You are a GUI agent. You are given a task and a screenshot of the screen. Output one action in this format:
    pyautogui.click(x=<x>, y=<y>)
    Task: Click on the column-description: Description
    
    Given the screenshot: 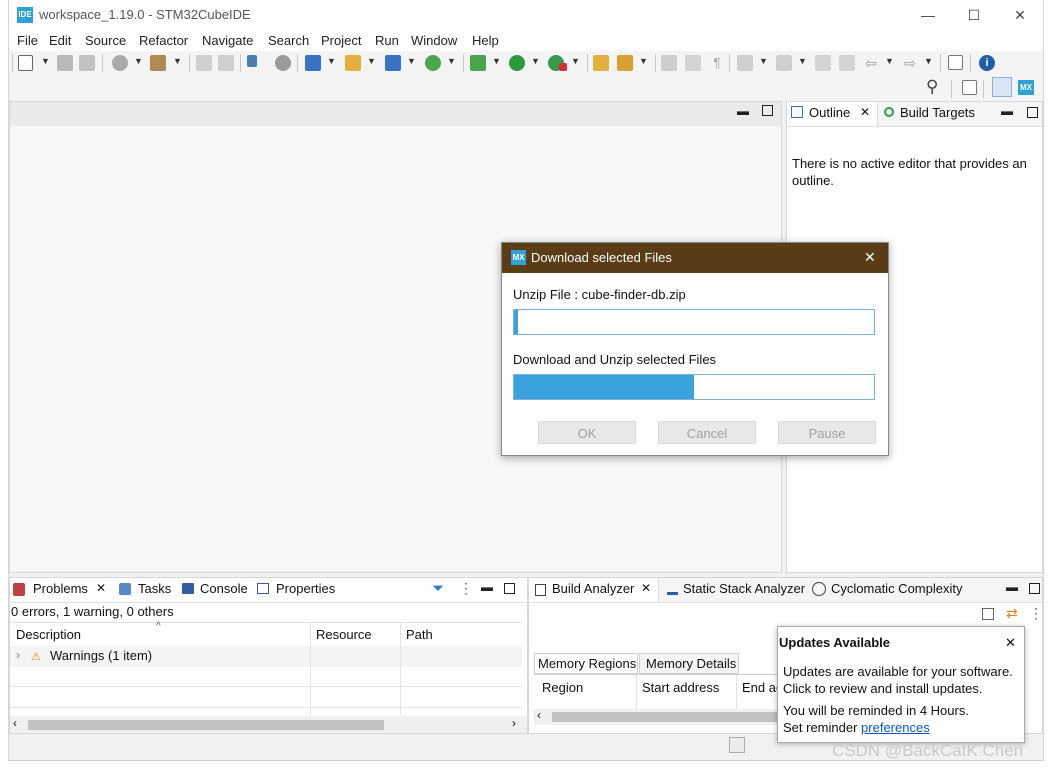 What is the action you would take?
    pyautogui.click(x=48, y=634)
    